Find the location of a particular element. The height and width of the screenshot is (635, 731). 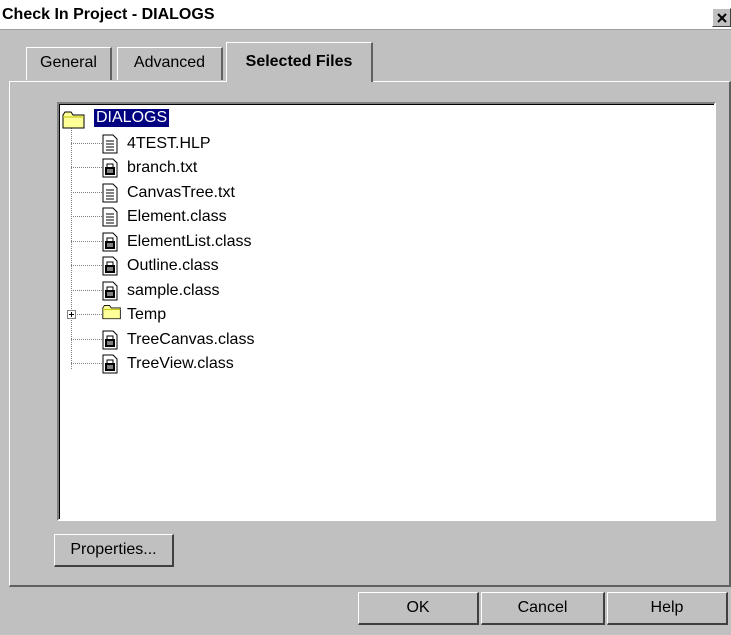

tree-item-label: 4TEST.HLP is located at coordinates (169, 143).